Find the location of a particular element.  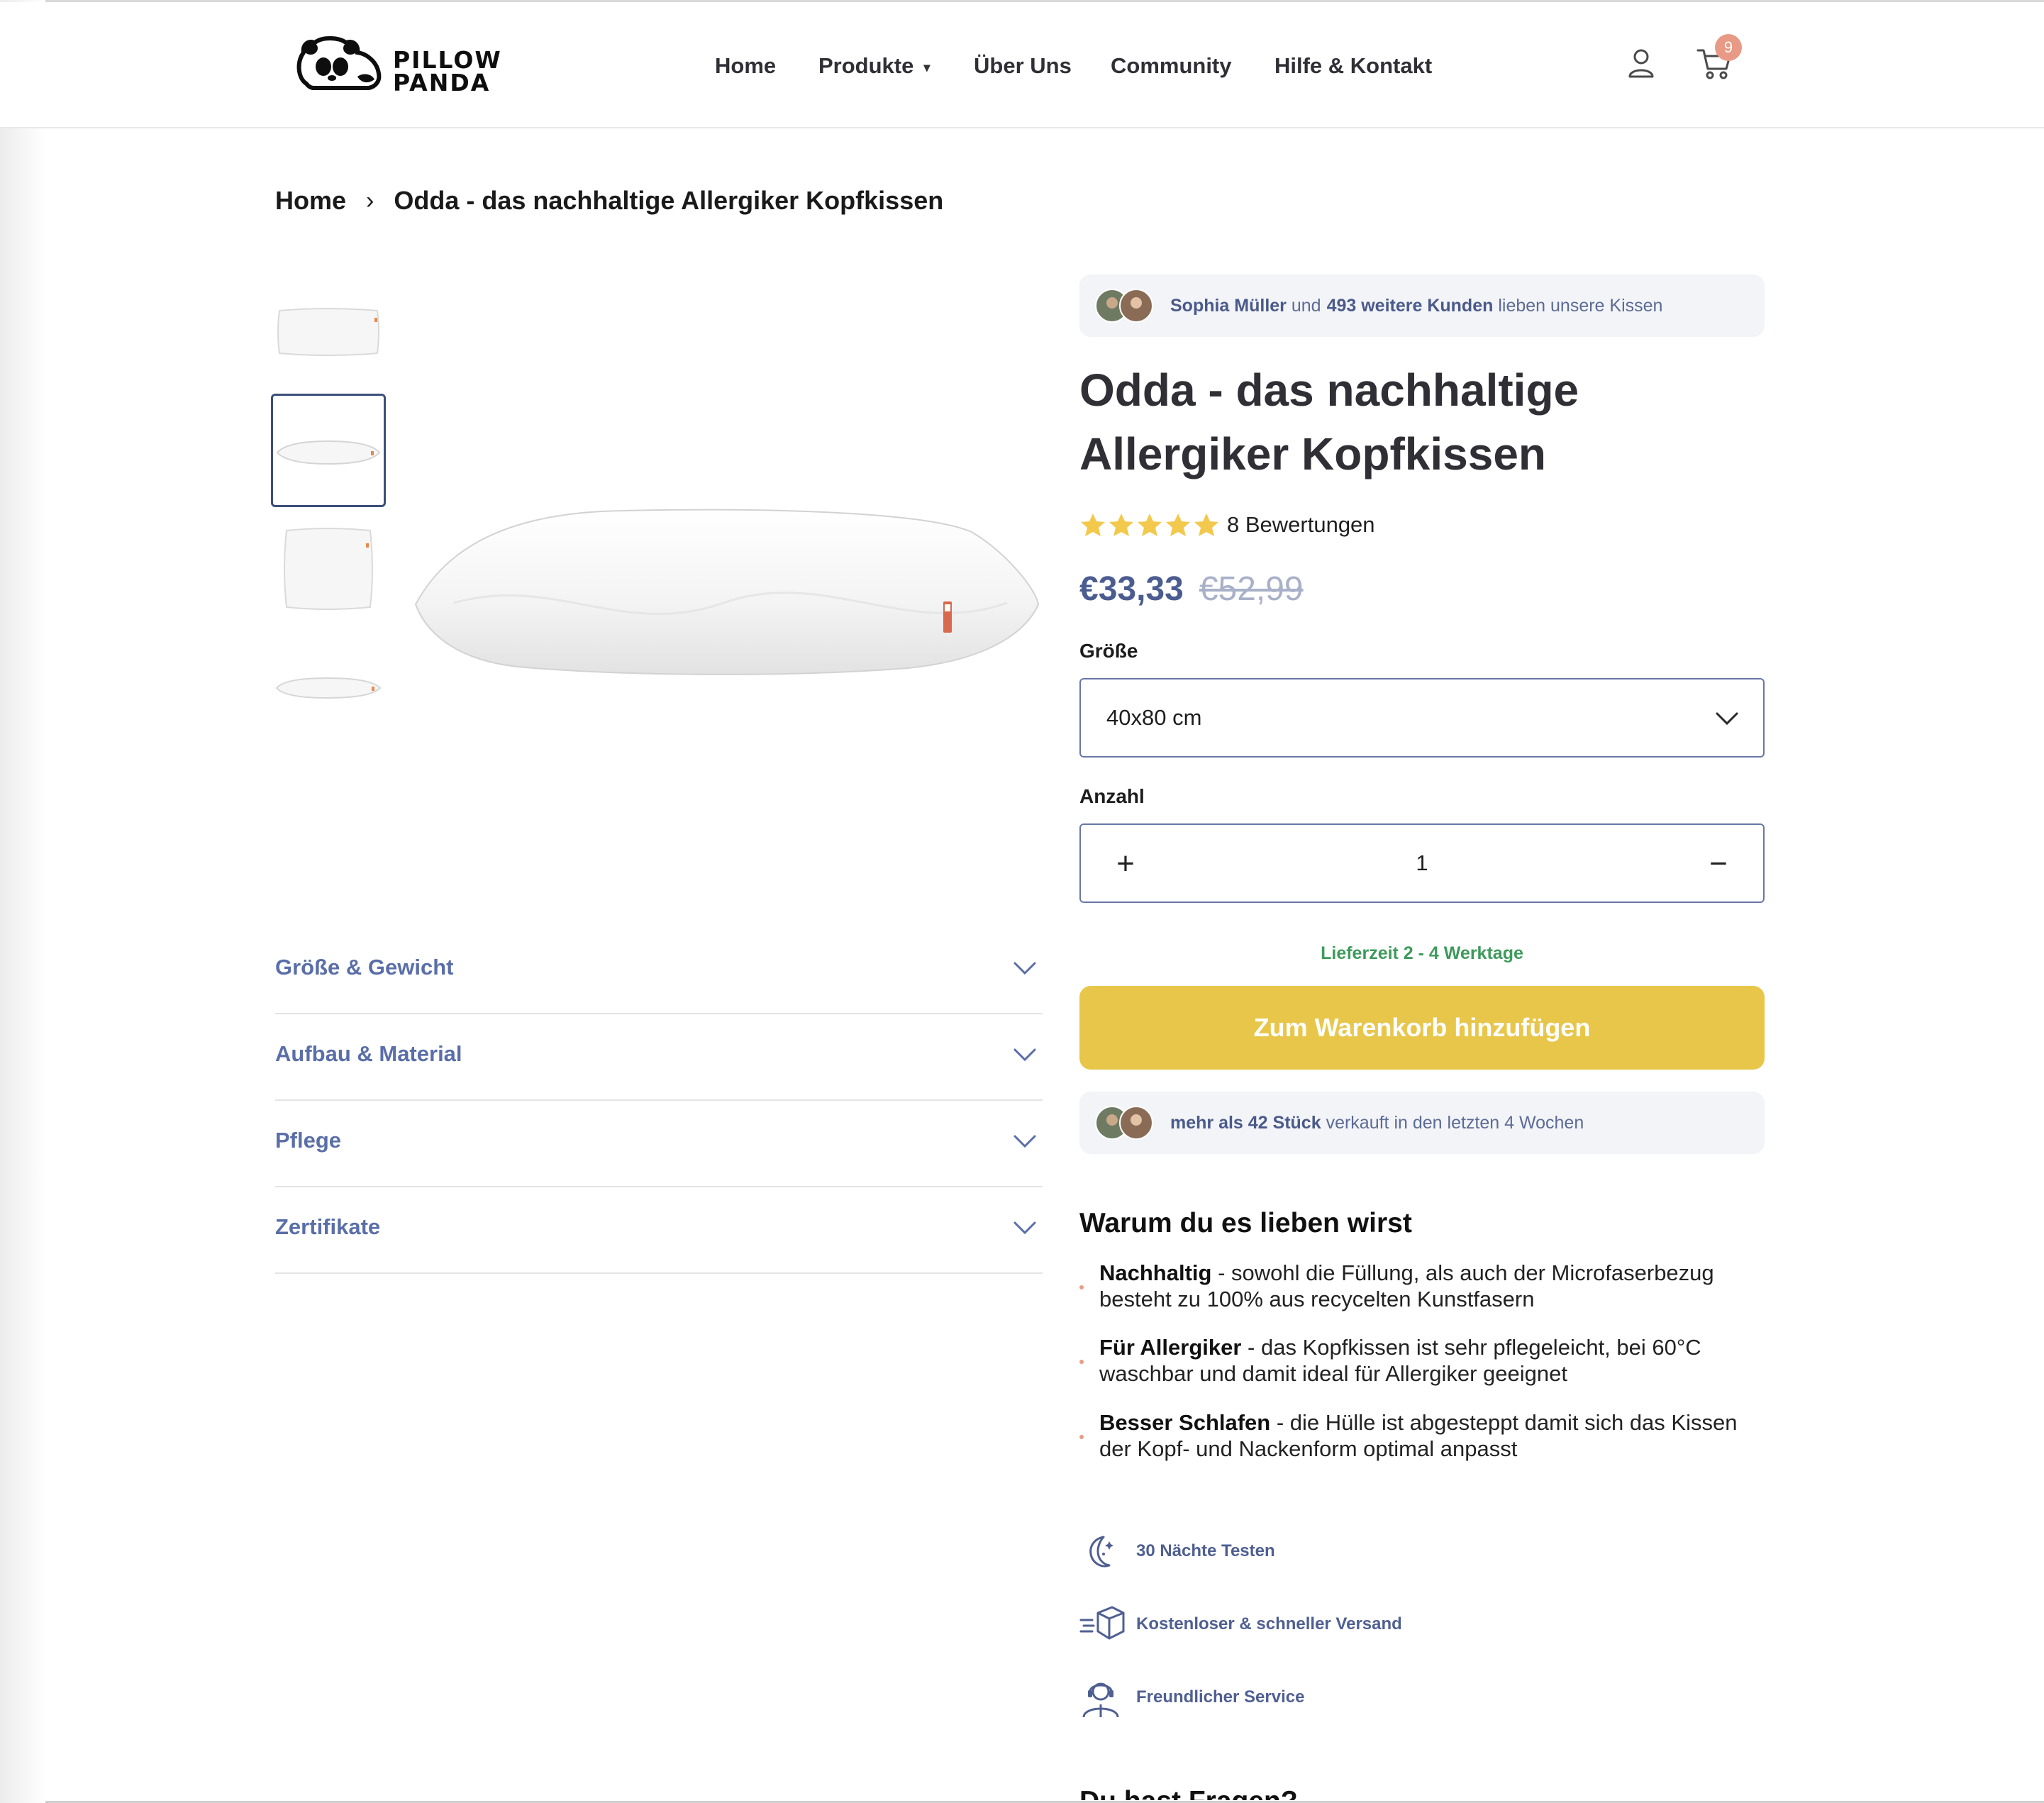

sales-suffix: verkauft in den letzten 4 Wochen is located at coordinates (1455, 1122).